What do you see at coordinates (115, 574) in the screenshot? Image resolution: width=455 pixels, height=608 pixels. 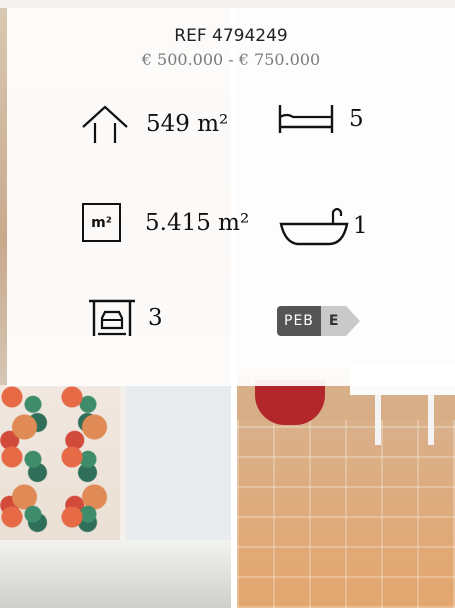 I see `window-sill` at bounding box center [115, 574].